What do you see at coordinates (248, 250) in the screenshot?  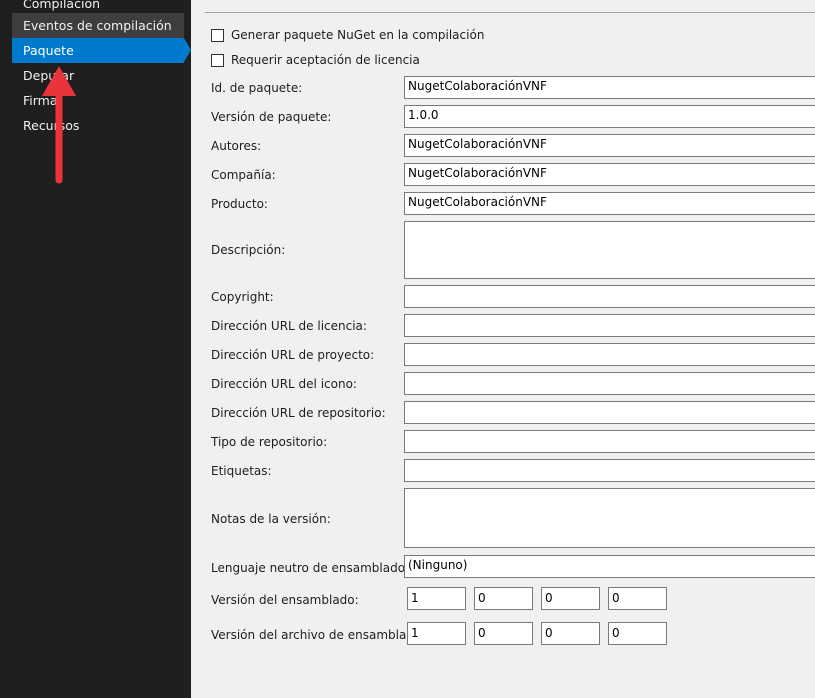 I see `description-label: Descripción:` at bounding box center [248, 250].